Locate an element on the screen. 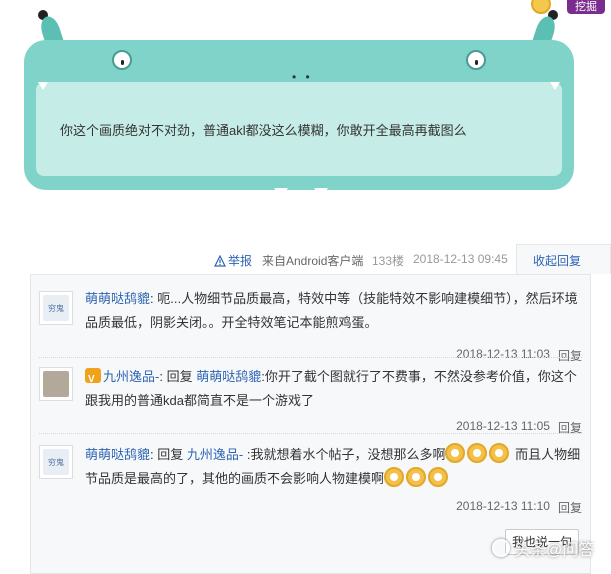 This screenshot has height=574, width=611. report-link: 举报 is located at coordinates (233, 260).